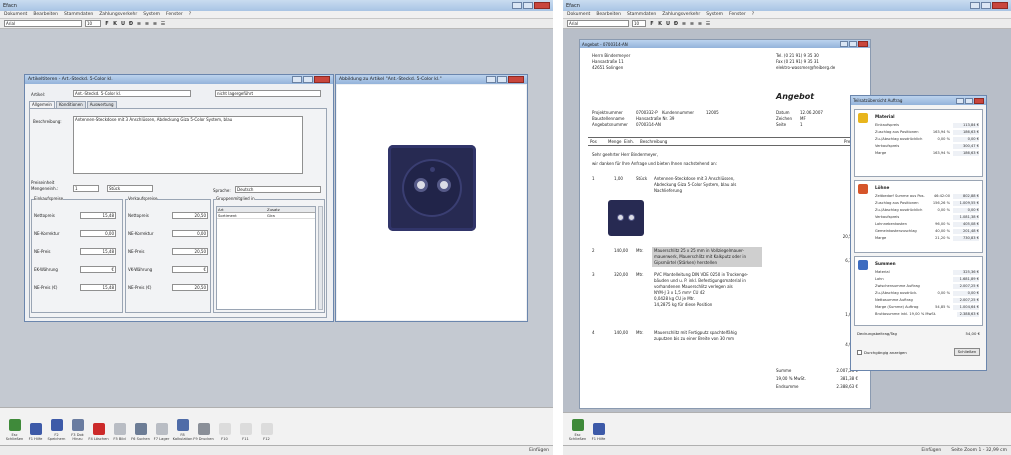 The image size is (1011, 455). Describe the element at coordinates (268, 93) in the screenshot. I see `lager-select: nicht lagergeführt` at that location.